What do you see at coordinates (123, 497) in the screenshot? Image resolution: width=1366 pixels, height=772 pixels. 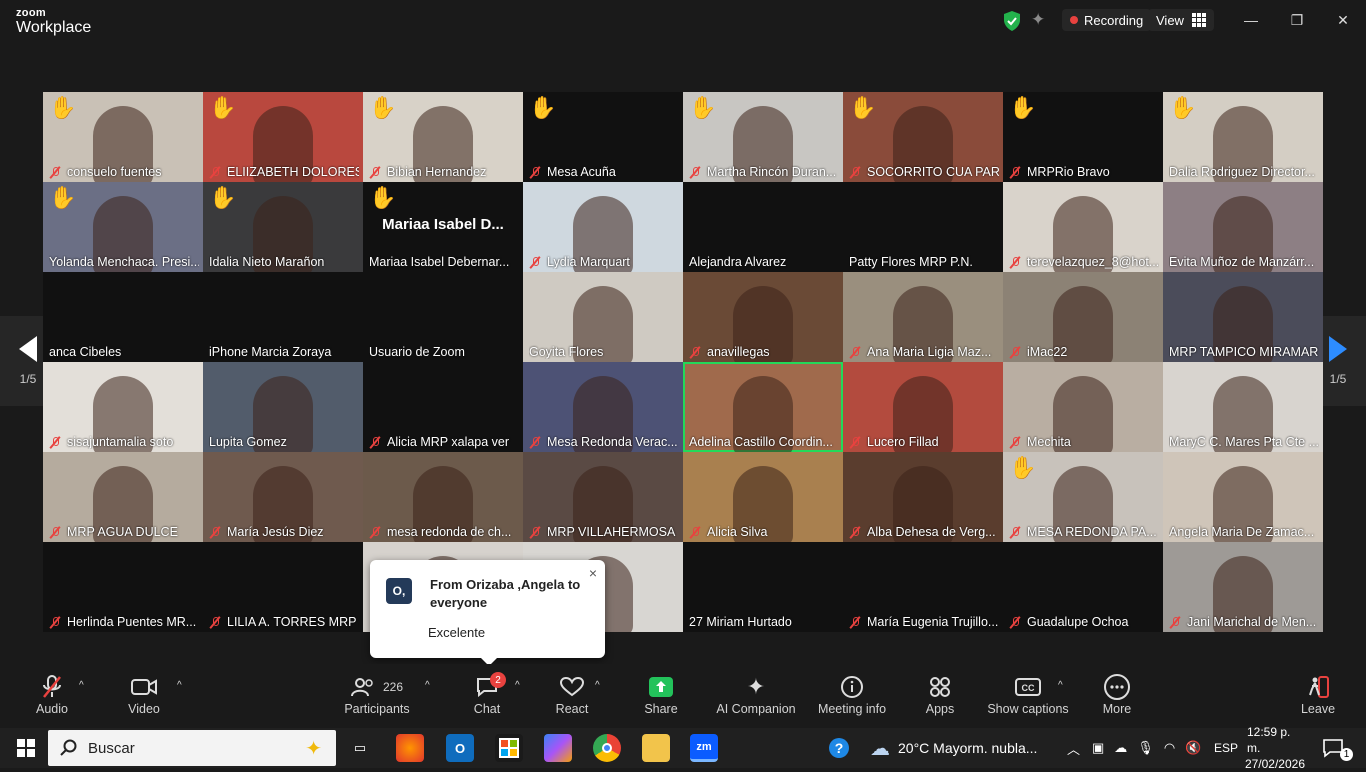 I see `participant-tile: MRP AGUA DULCE` at bounding box center [123, 497].